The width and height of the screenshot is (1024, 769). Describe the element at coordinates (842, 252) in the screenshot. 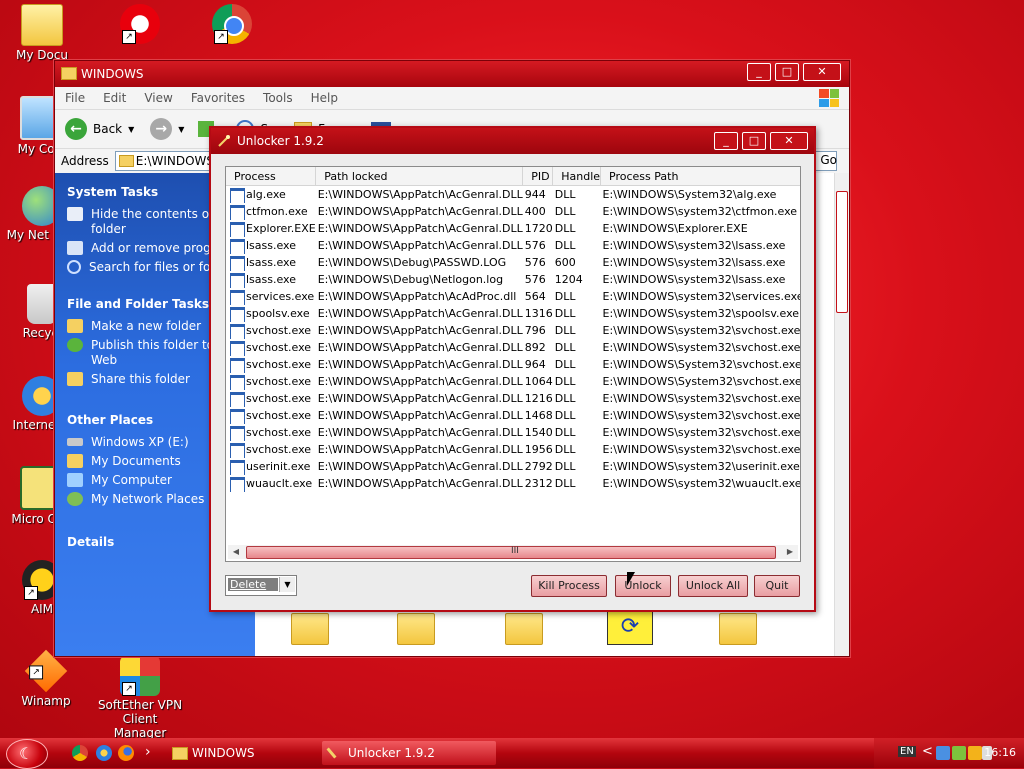

I see `scroll-thumb` at that location.